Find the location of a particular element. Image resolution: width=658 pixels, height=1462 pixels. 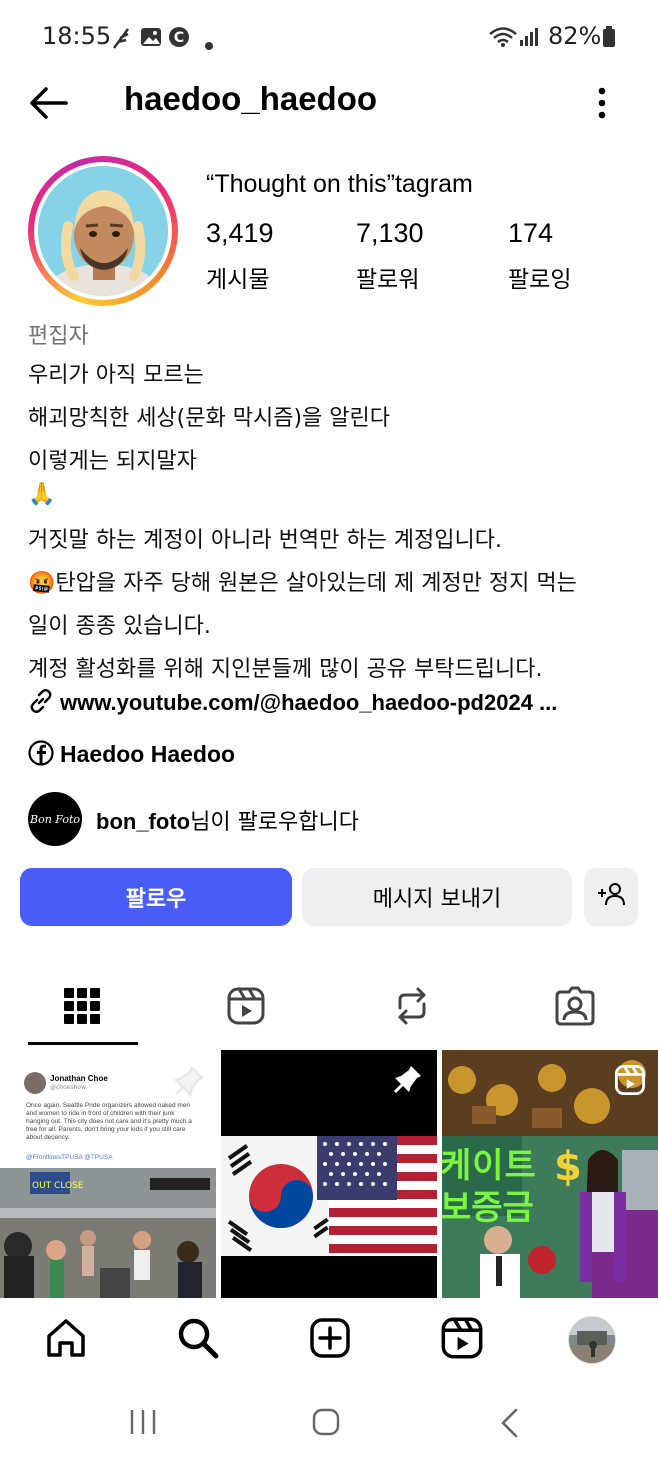

nav-search is located at coordinates (198, 1340).